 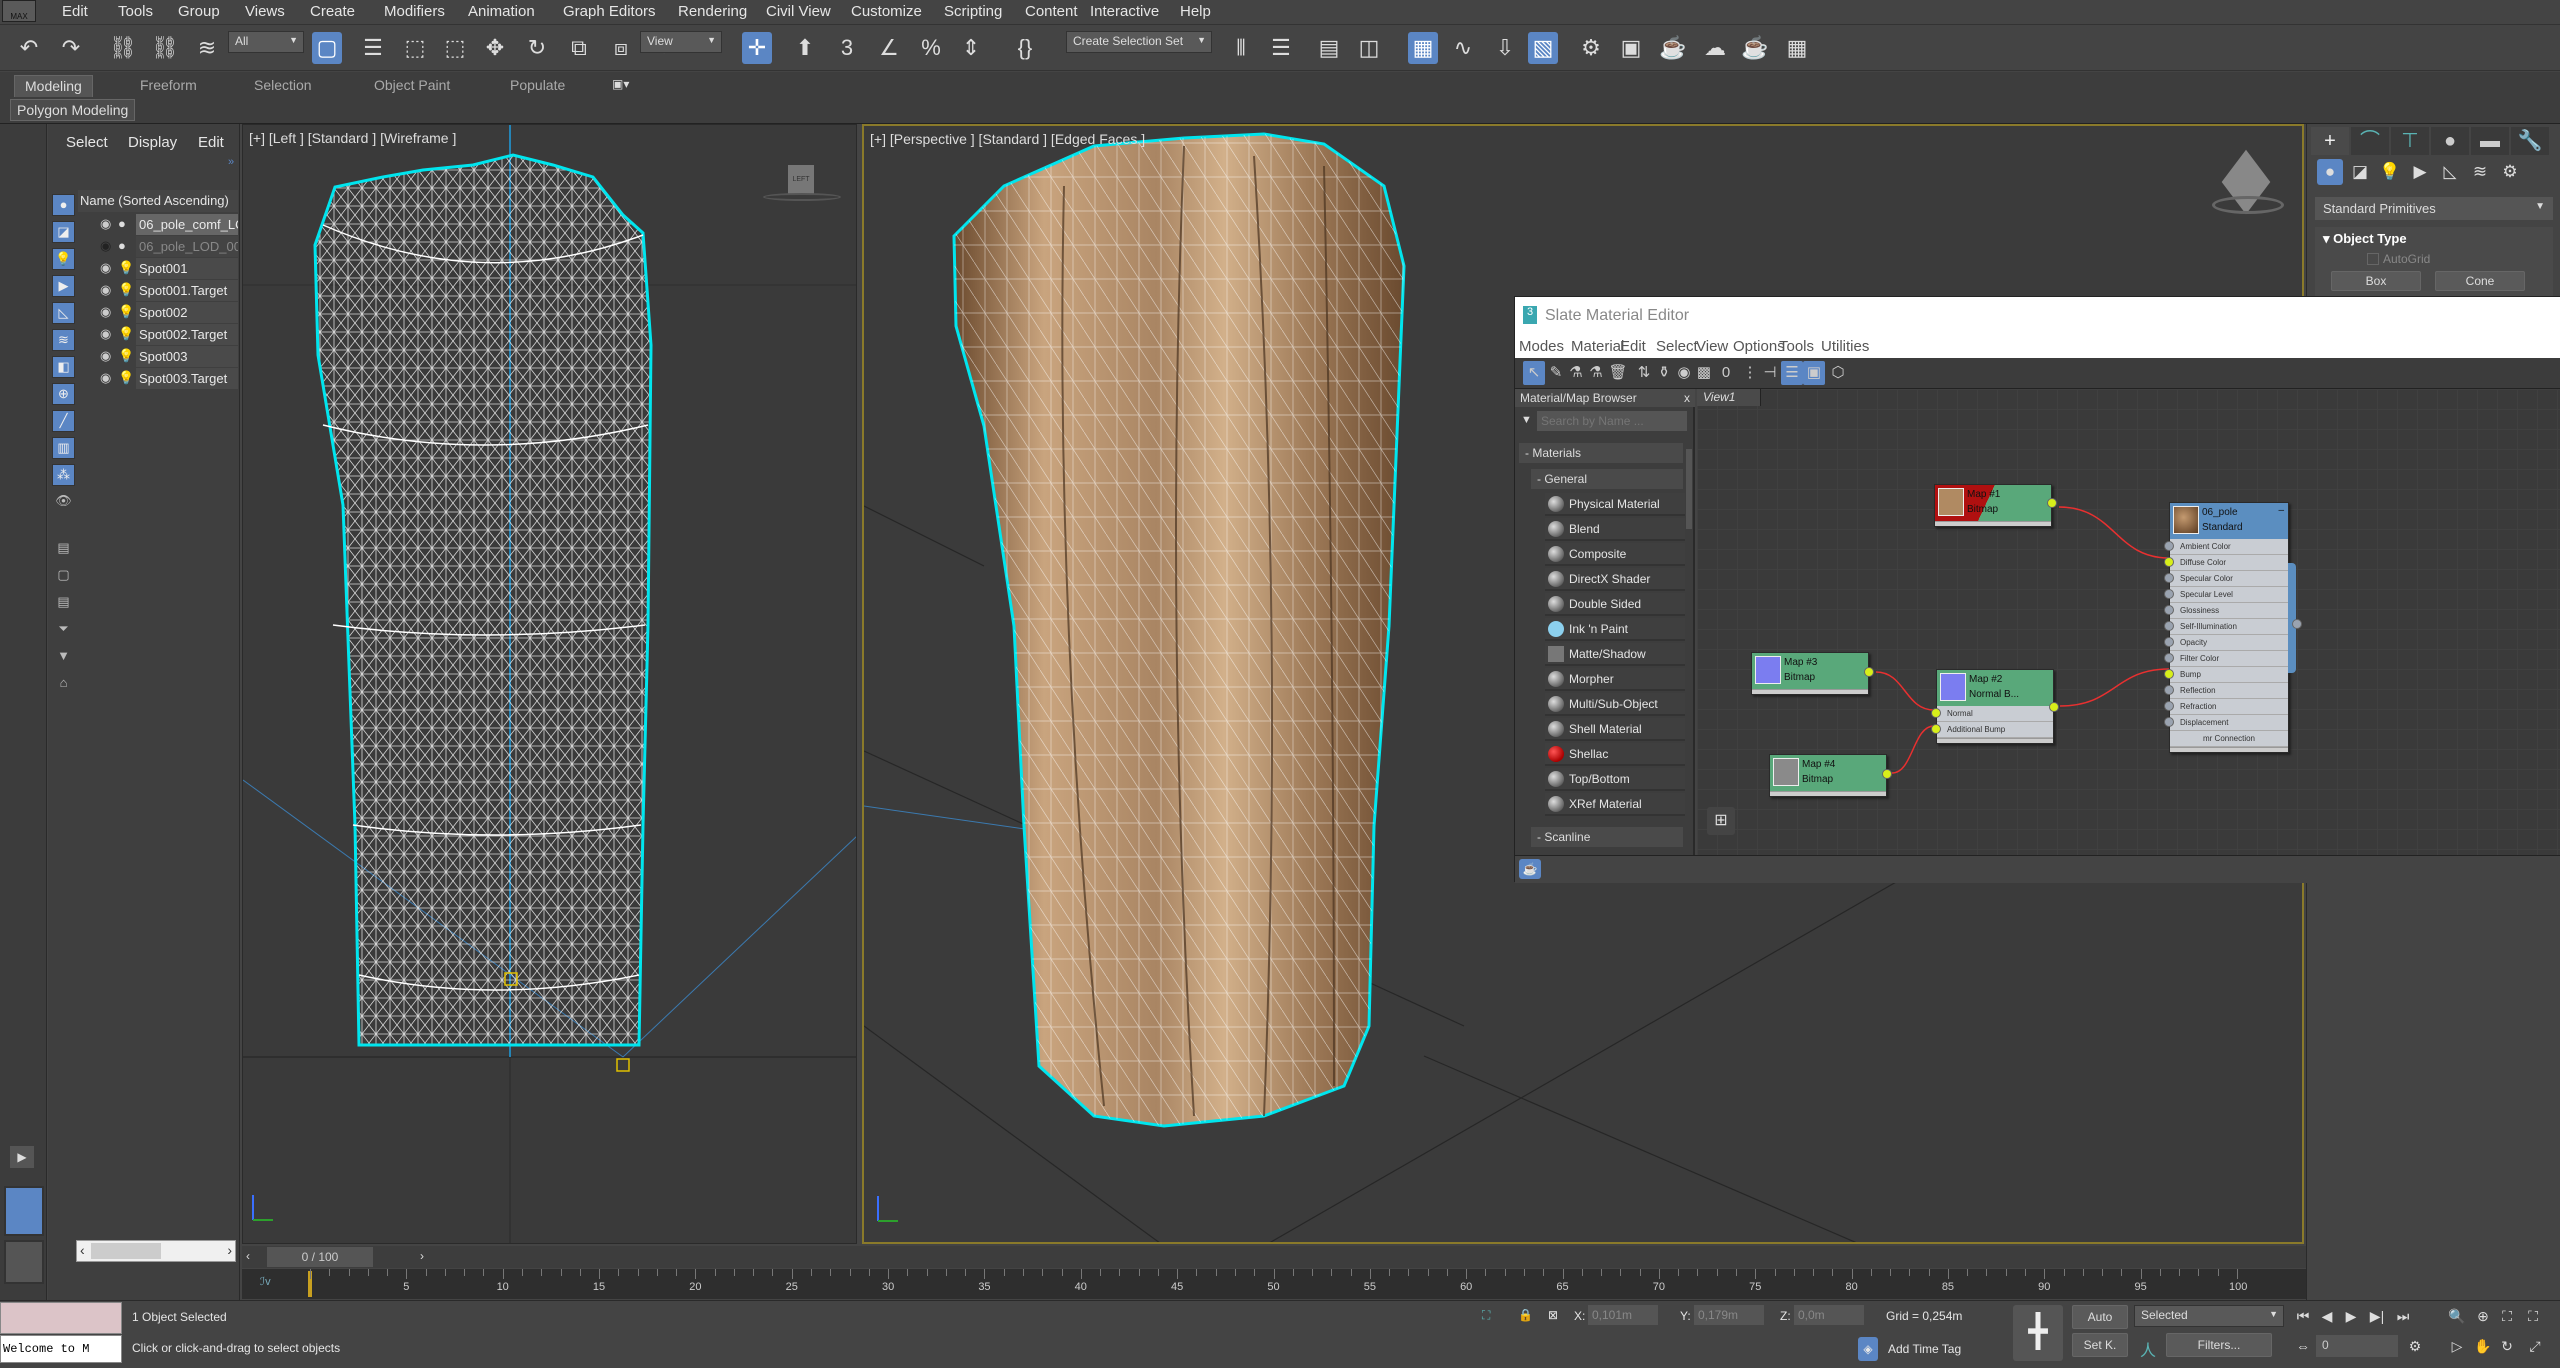 I want to click on curve-editor-toggle-icon: ℐv, so click(x=265, y=1281).